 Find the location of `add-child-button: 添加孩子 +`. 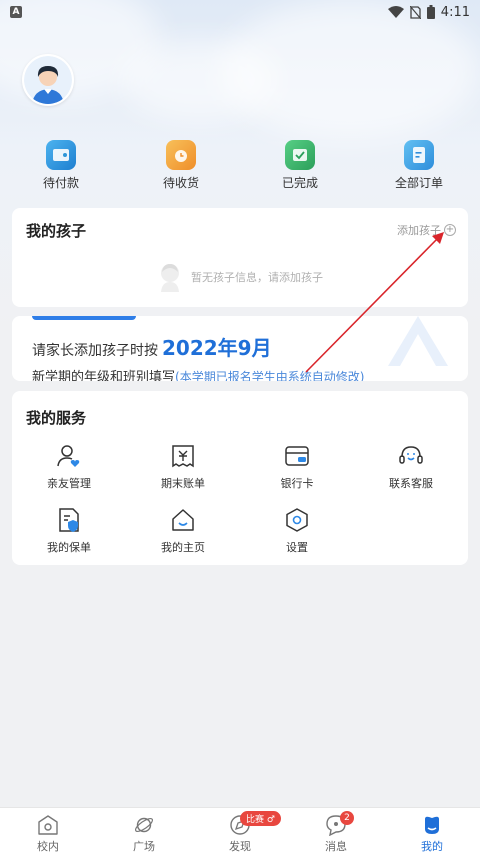

add-child-button: 添加孩子 + is located at coordinates (426, 230).